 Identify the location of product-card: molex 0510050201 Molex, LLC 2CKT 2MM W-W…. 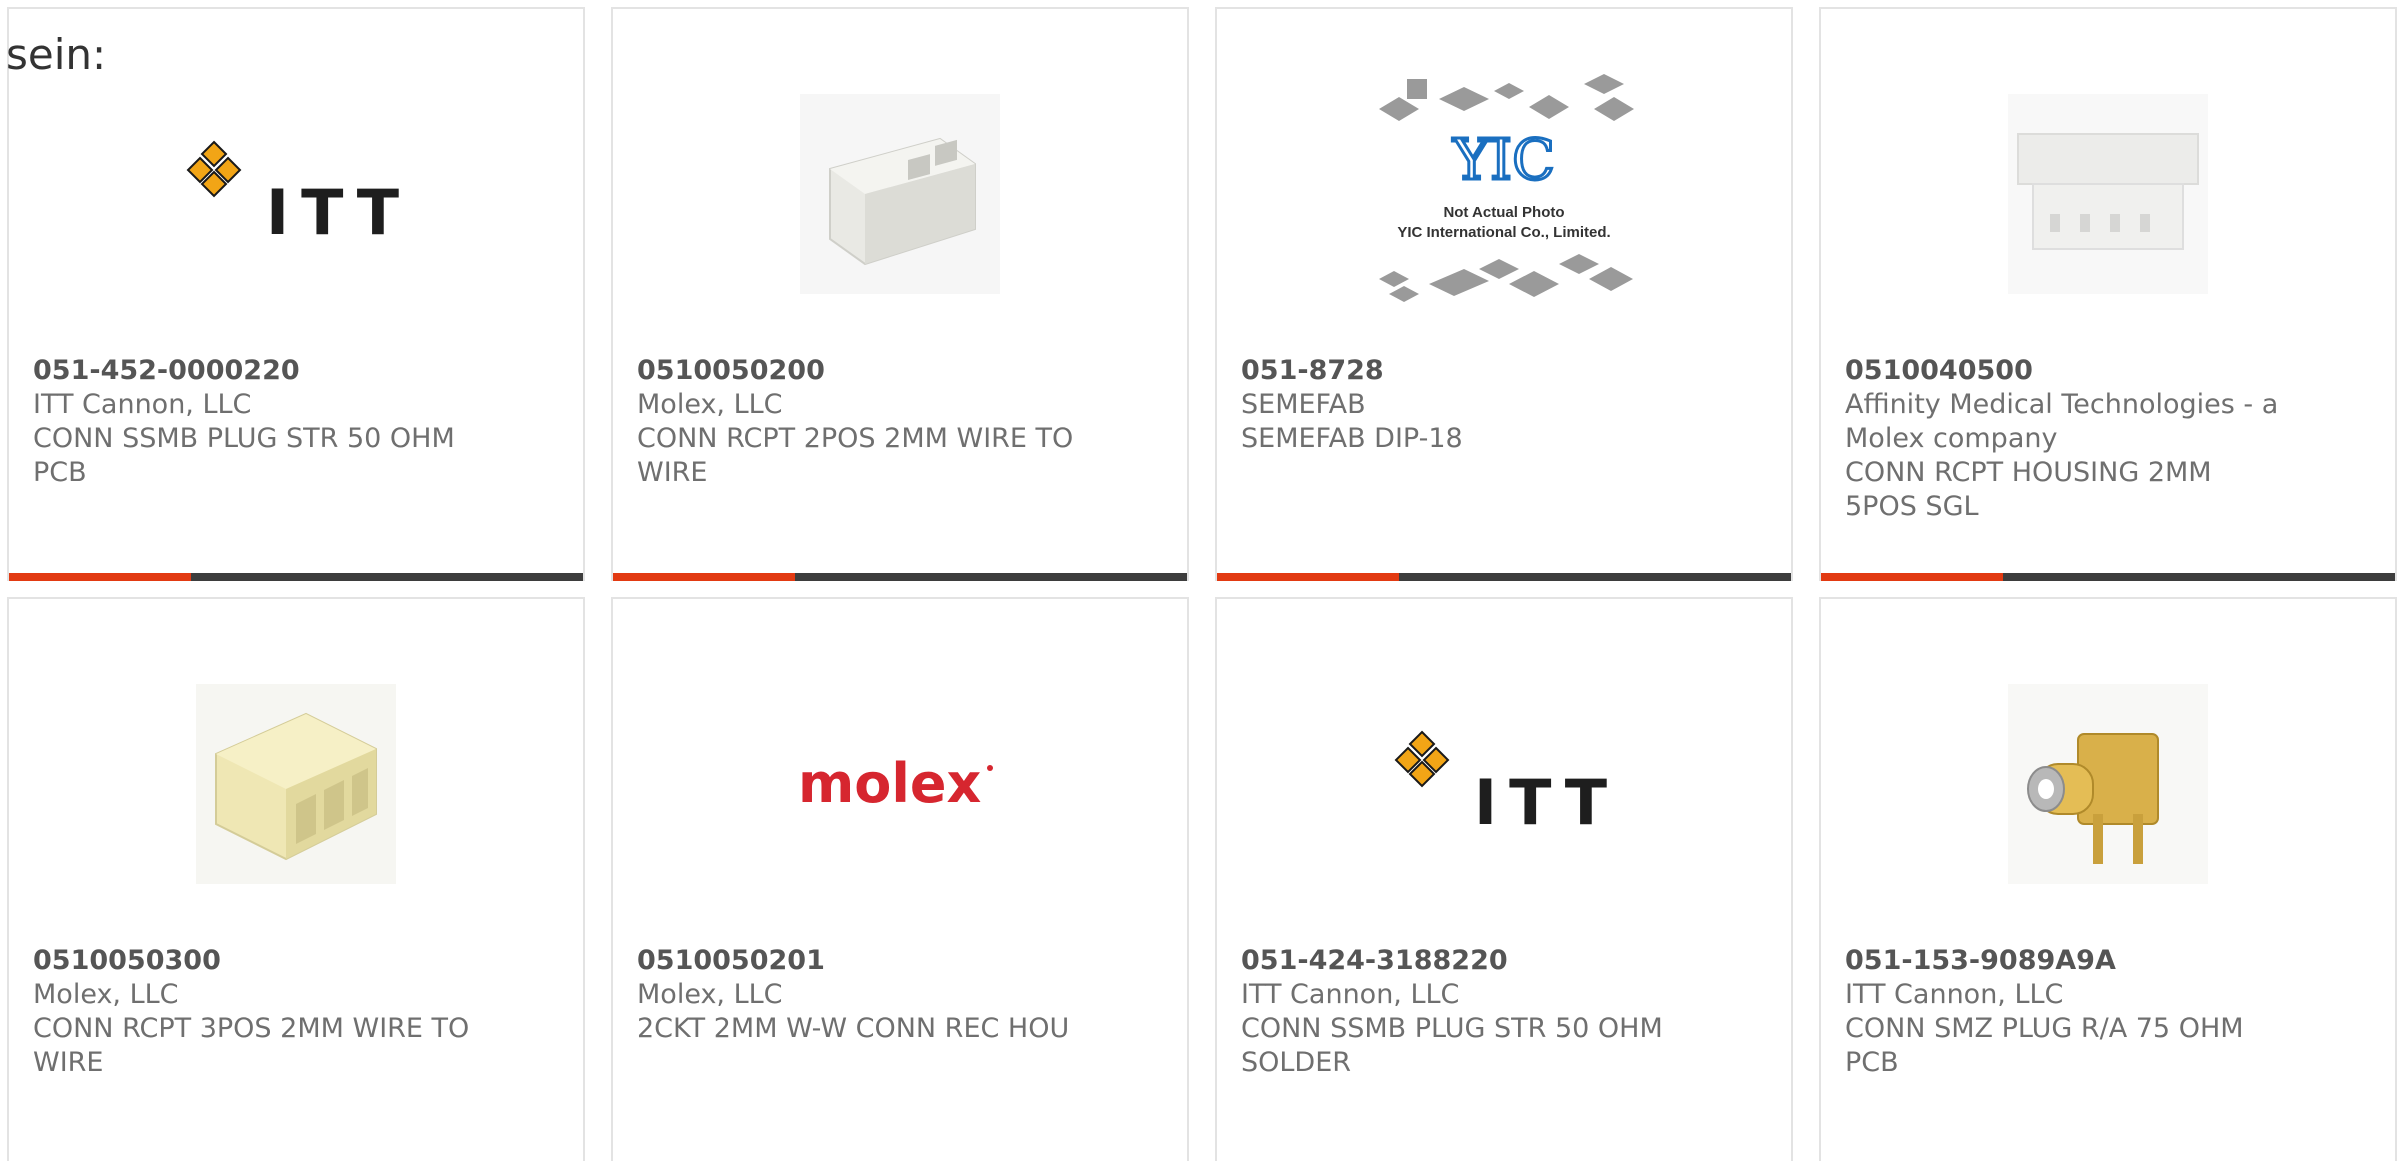
(900, 879).